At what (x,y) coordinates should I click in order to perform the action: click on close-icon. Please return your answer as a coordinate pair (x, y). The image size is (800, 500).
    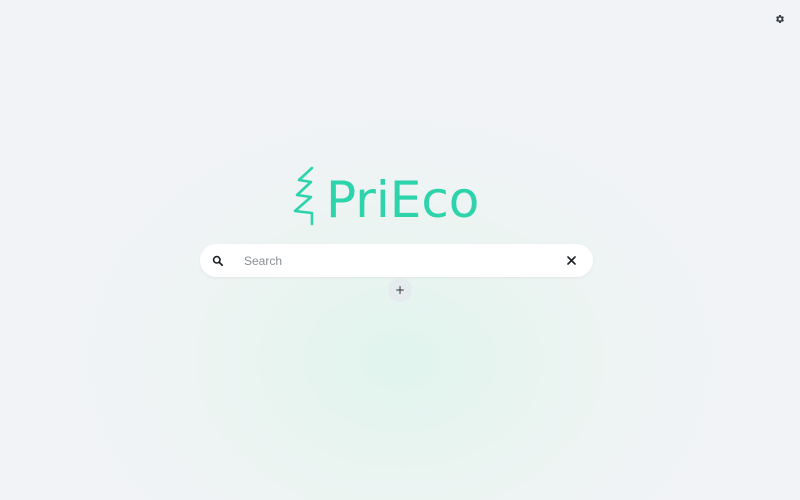
    Looking at the image, I should click on (571, 260).